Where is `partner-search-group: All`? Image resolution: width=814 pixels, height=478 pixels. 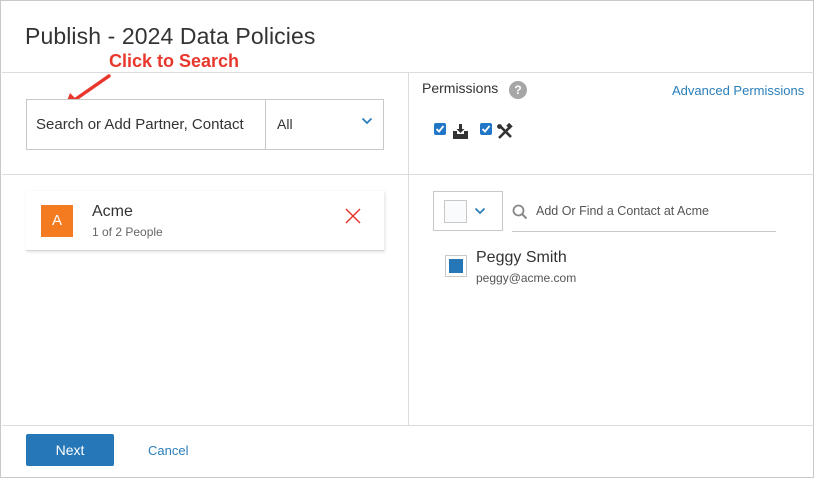 partner-search-group: All is located at coordinates (205, 124).